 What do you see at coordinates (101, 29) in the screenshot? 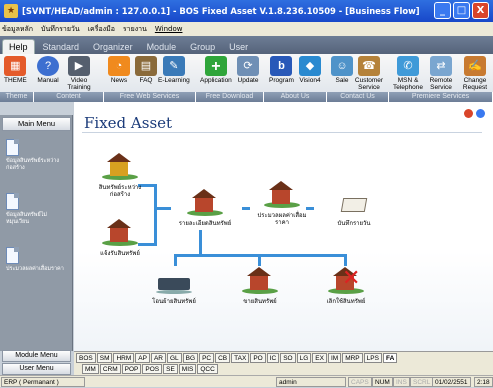
I see `menu-tools: เครื่องมือ` at bounding box center [101, 29].